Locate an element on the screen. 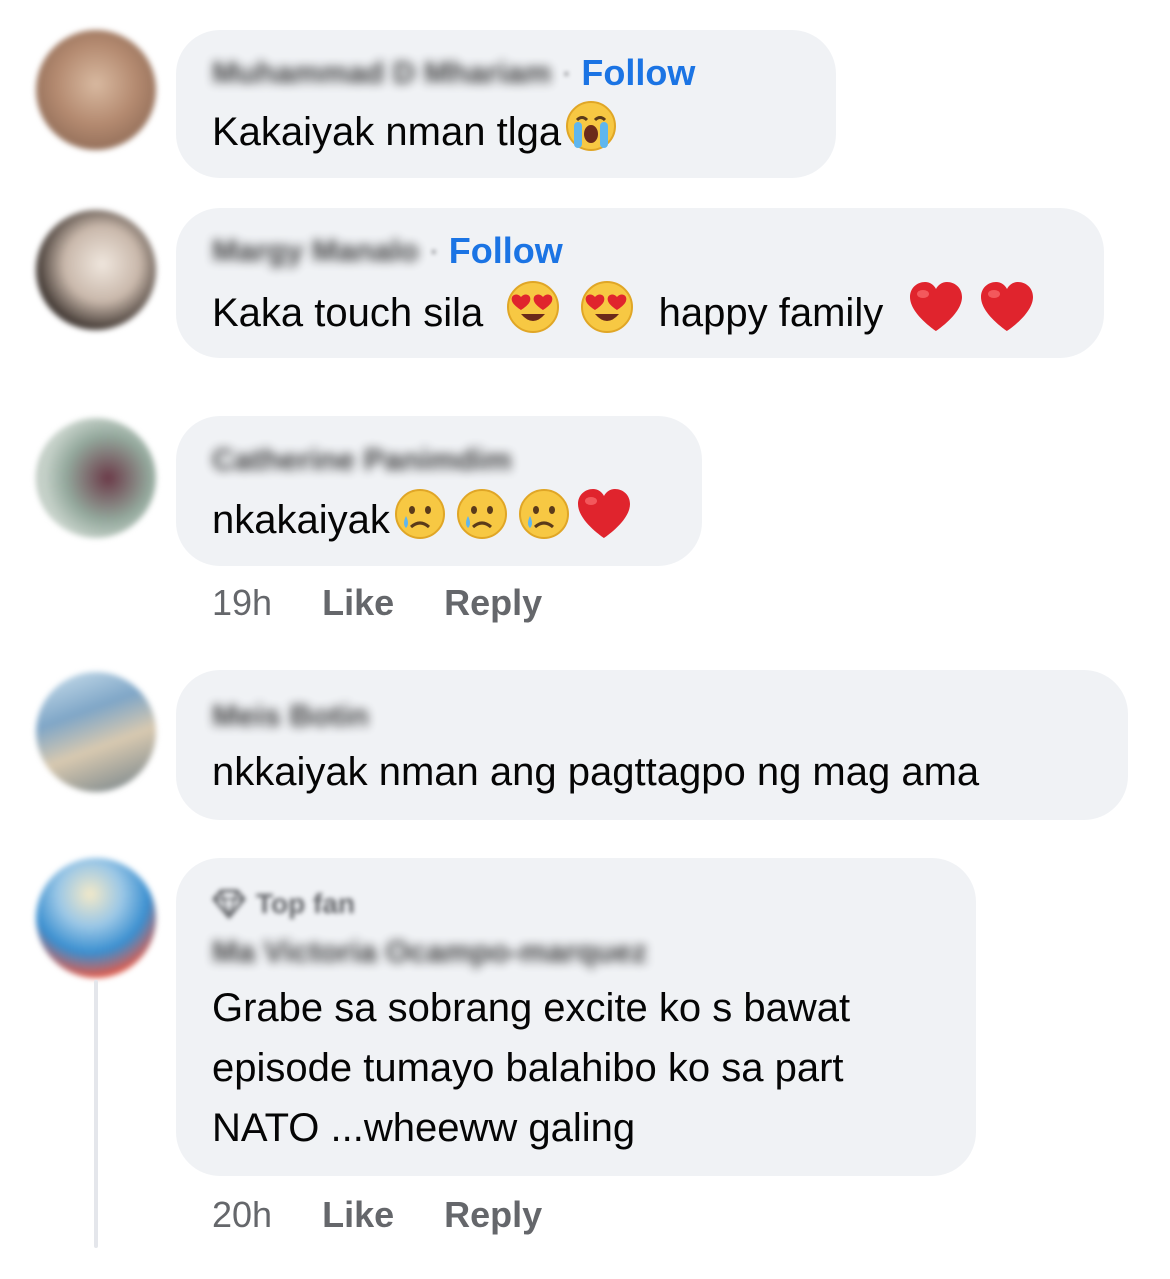 Image resolution: width=1170 pixels, height=1279 pixels. author-row: Margy Manalo · Follow is located at coordinates (387, 251).